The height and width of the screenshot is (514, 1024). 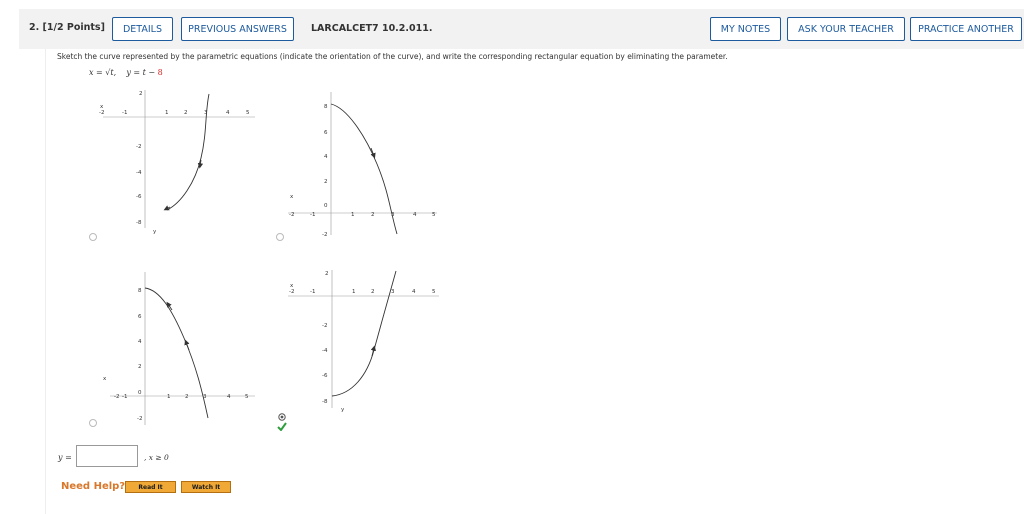 What do you see at coordinates (282, 417) in the screenshot?
I see `selected-radio-icon` at bounding box center [282, 417].